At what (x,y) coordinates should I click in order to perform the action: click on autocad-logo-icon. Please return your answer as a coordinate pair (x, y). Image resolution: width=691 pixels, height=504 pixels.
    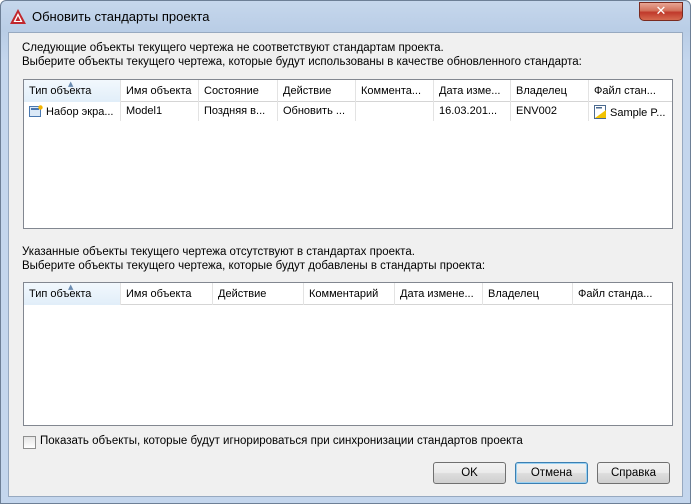
    Looking at the image, I should click on (18, 16).